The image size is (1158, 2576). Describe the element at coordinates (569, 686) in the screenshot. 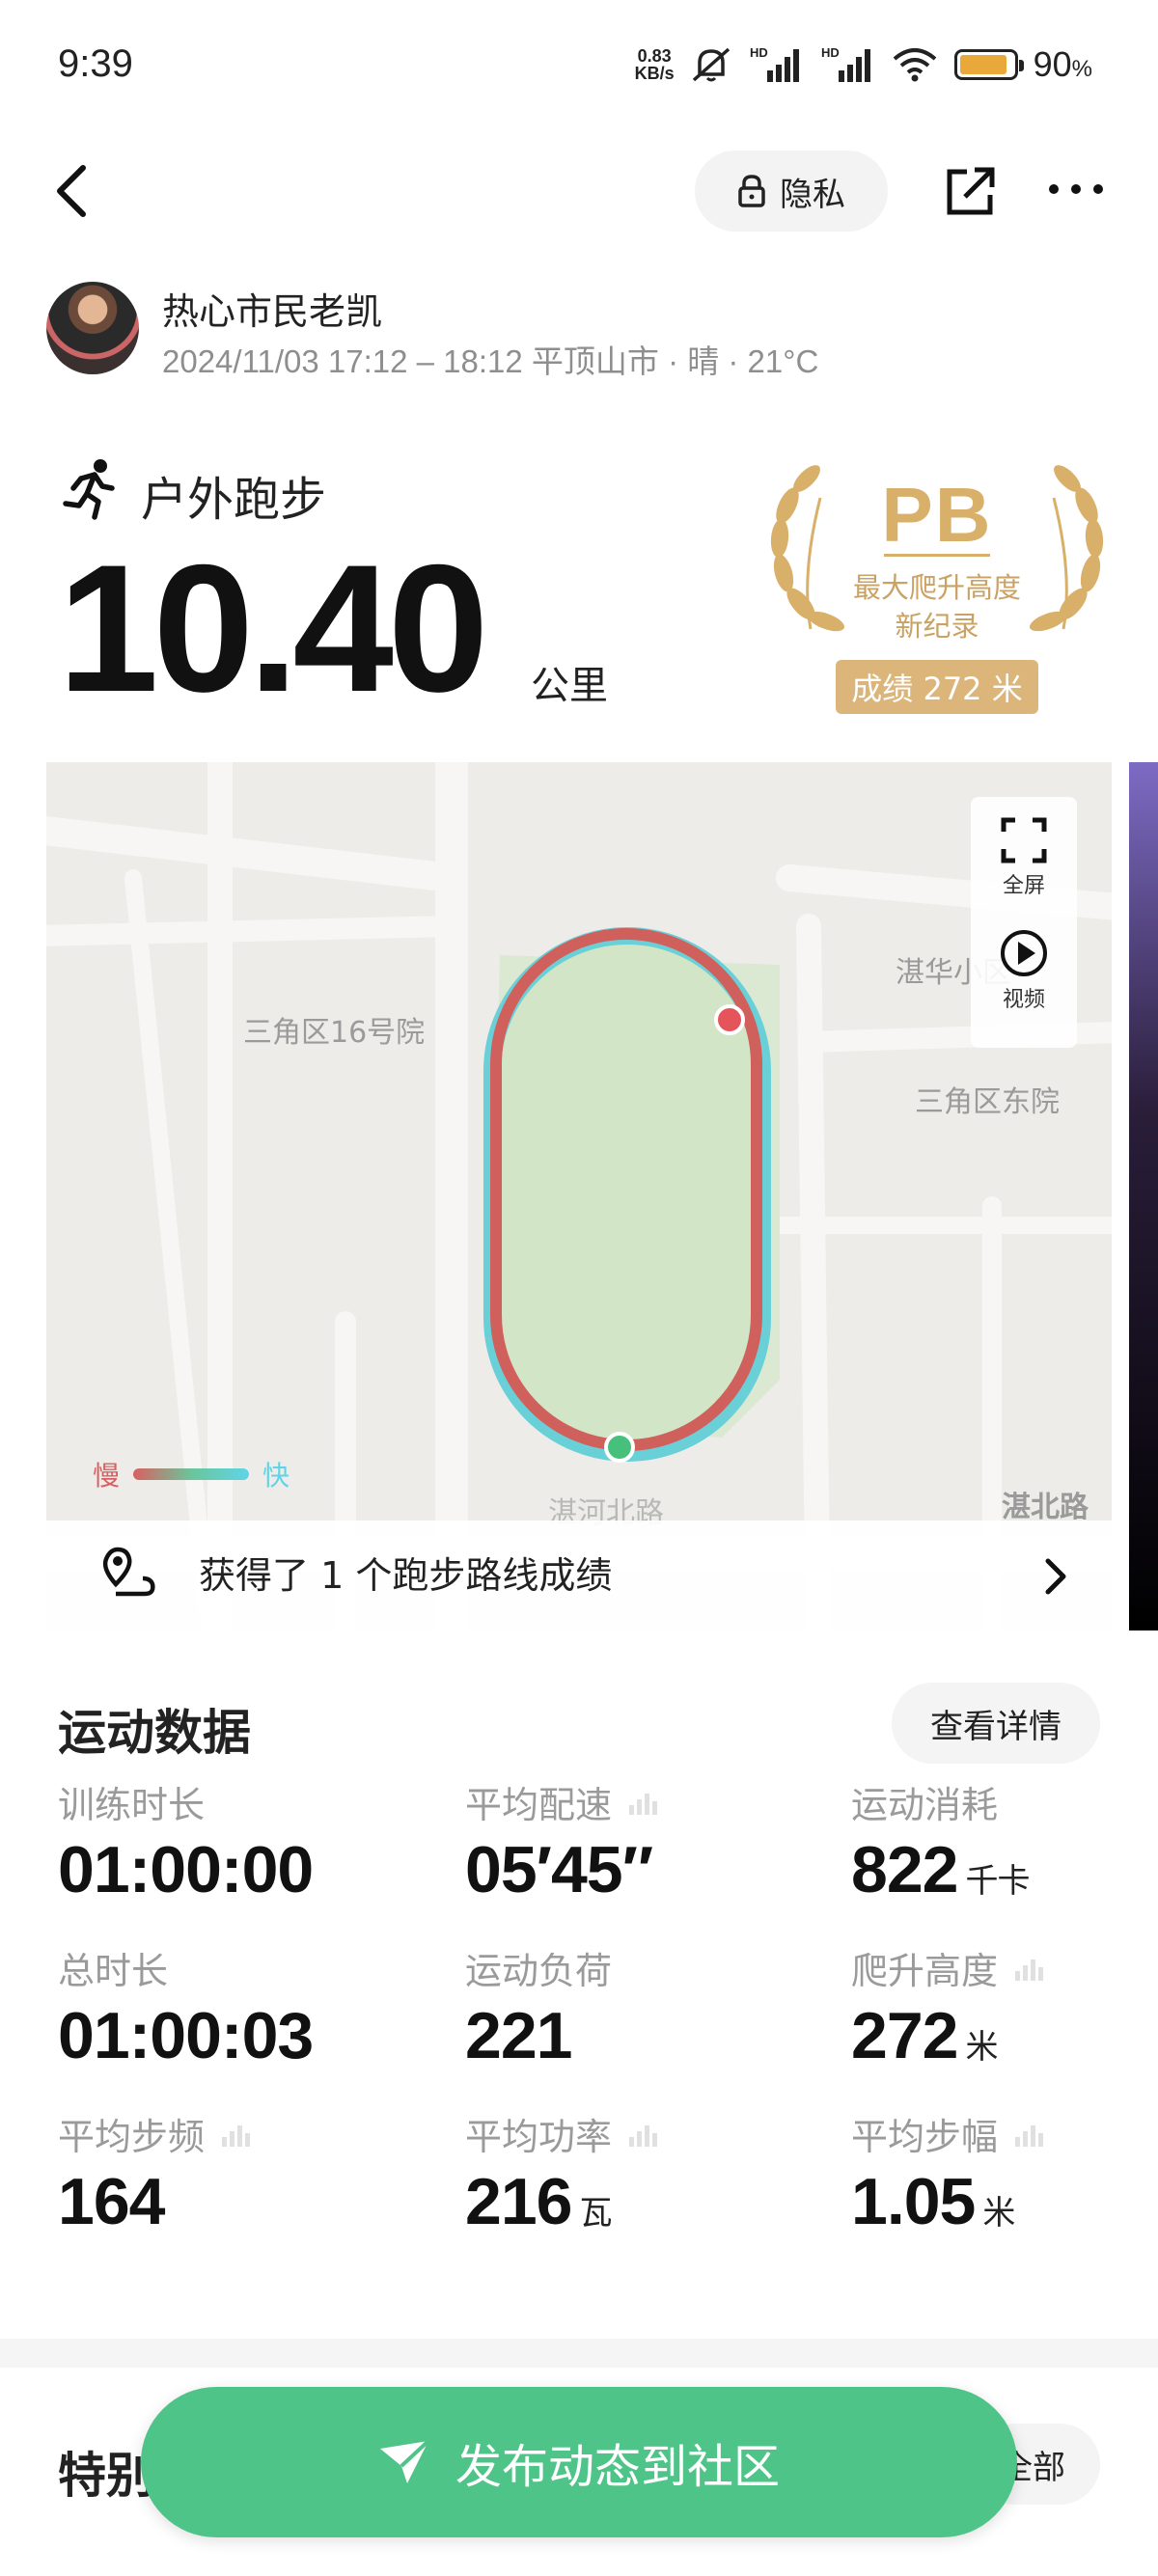

I see `distance-unit: 公里` at that location.